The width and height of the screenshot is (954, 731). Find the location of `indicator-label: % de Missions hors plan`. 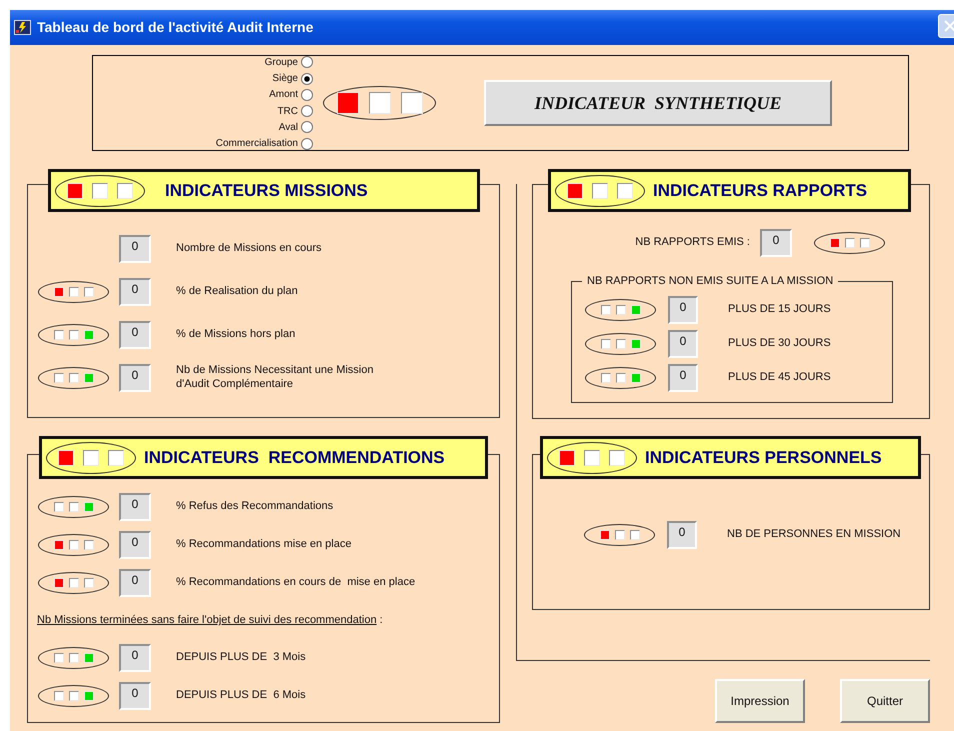

indicator-label: % de Missions hors plan is located at coordinates (236, 335).